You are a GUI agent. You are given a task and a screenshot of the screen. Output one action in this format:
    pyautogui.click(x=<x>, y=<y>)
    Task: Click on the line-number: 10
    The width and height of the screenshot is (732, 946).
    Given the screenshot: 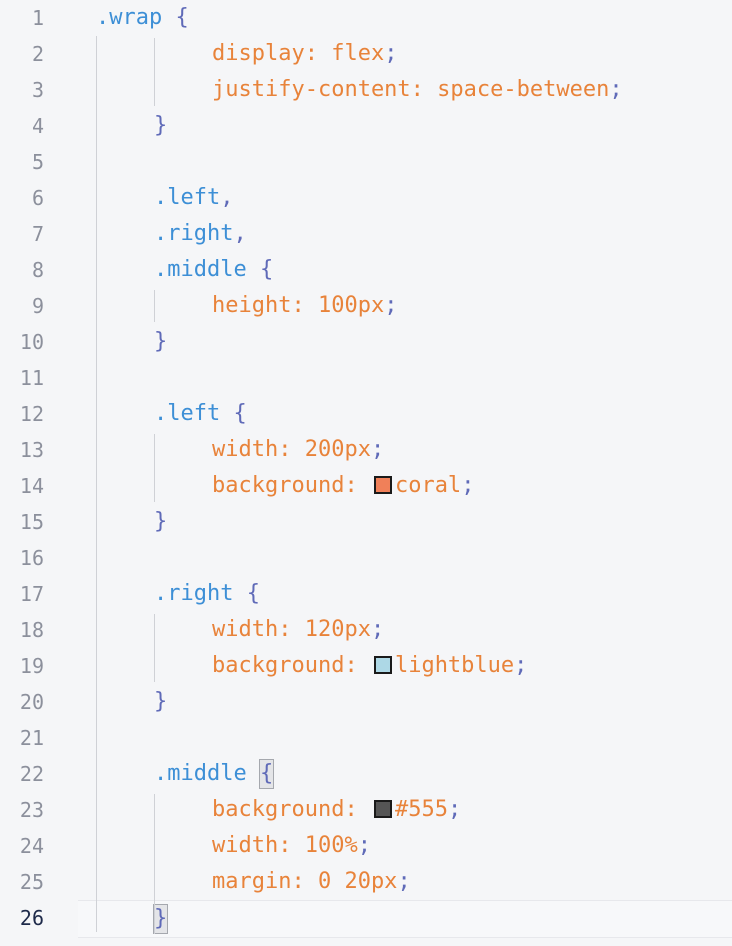 What is the action you would take?
    pyautogui.click(x=31, y=342)
    